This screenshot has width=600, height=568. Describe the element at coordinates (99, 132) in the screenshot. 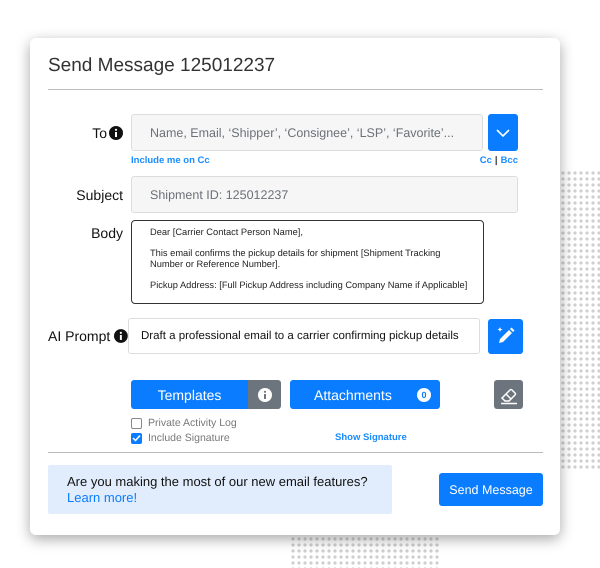

I see `field-label: To` at that location.